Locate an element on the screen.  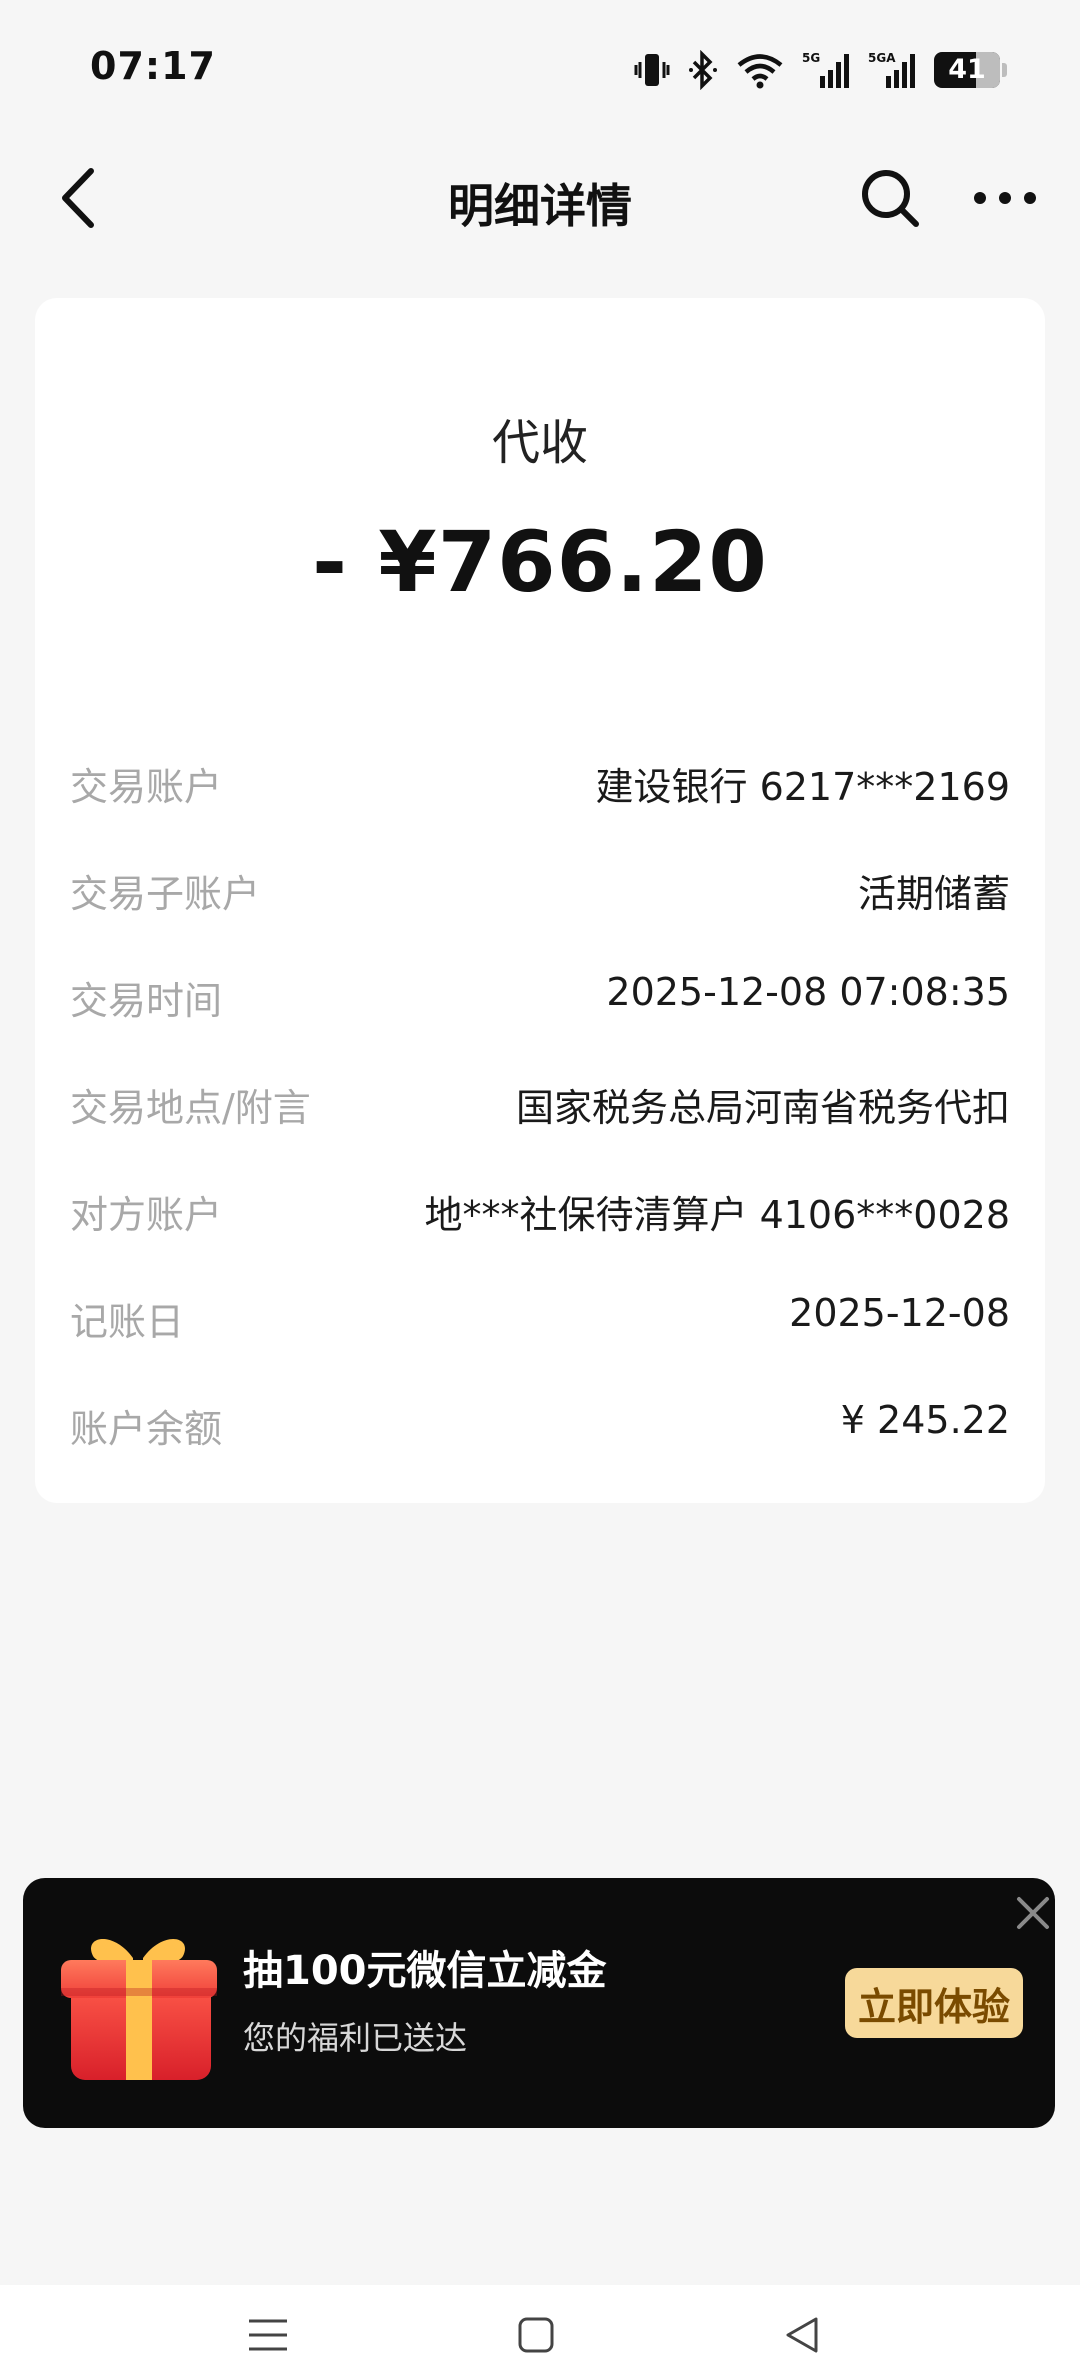
system-back-button is located at coordinates (802, 2335).